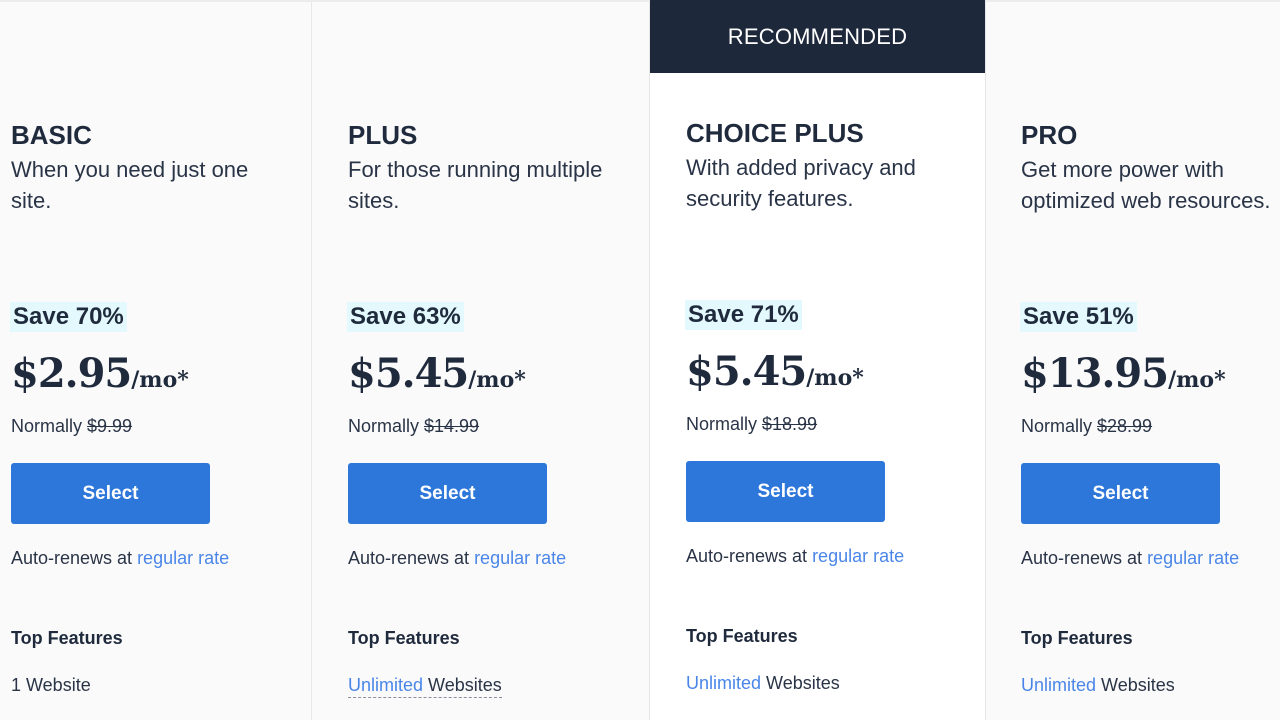 The height and width of the screenshot is (720, 1280). I want to click on regular-price-value: $18.99, so click(790, 424).